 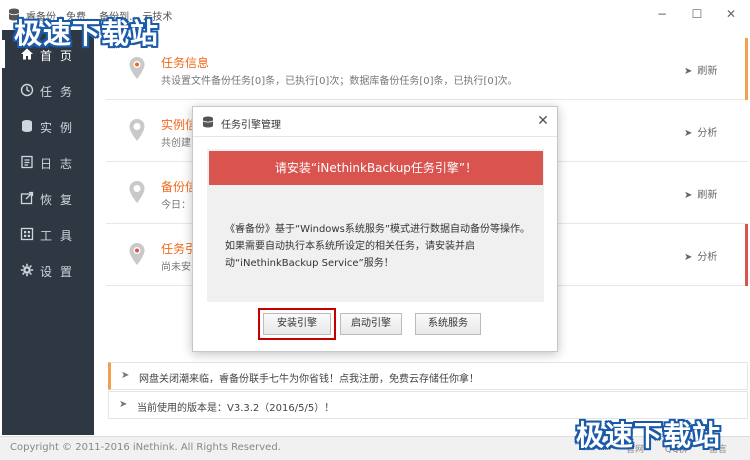 What do you see at coordinates (662, 14) in the screenshot?
I see `minimize-button: −` at bounding box center [662, 14].